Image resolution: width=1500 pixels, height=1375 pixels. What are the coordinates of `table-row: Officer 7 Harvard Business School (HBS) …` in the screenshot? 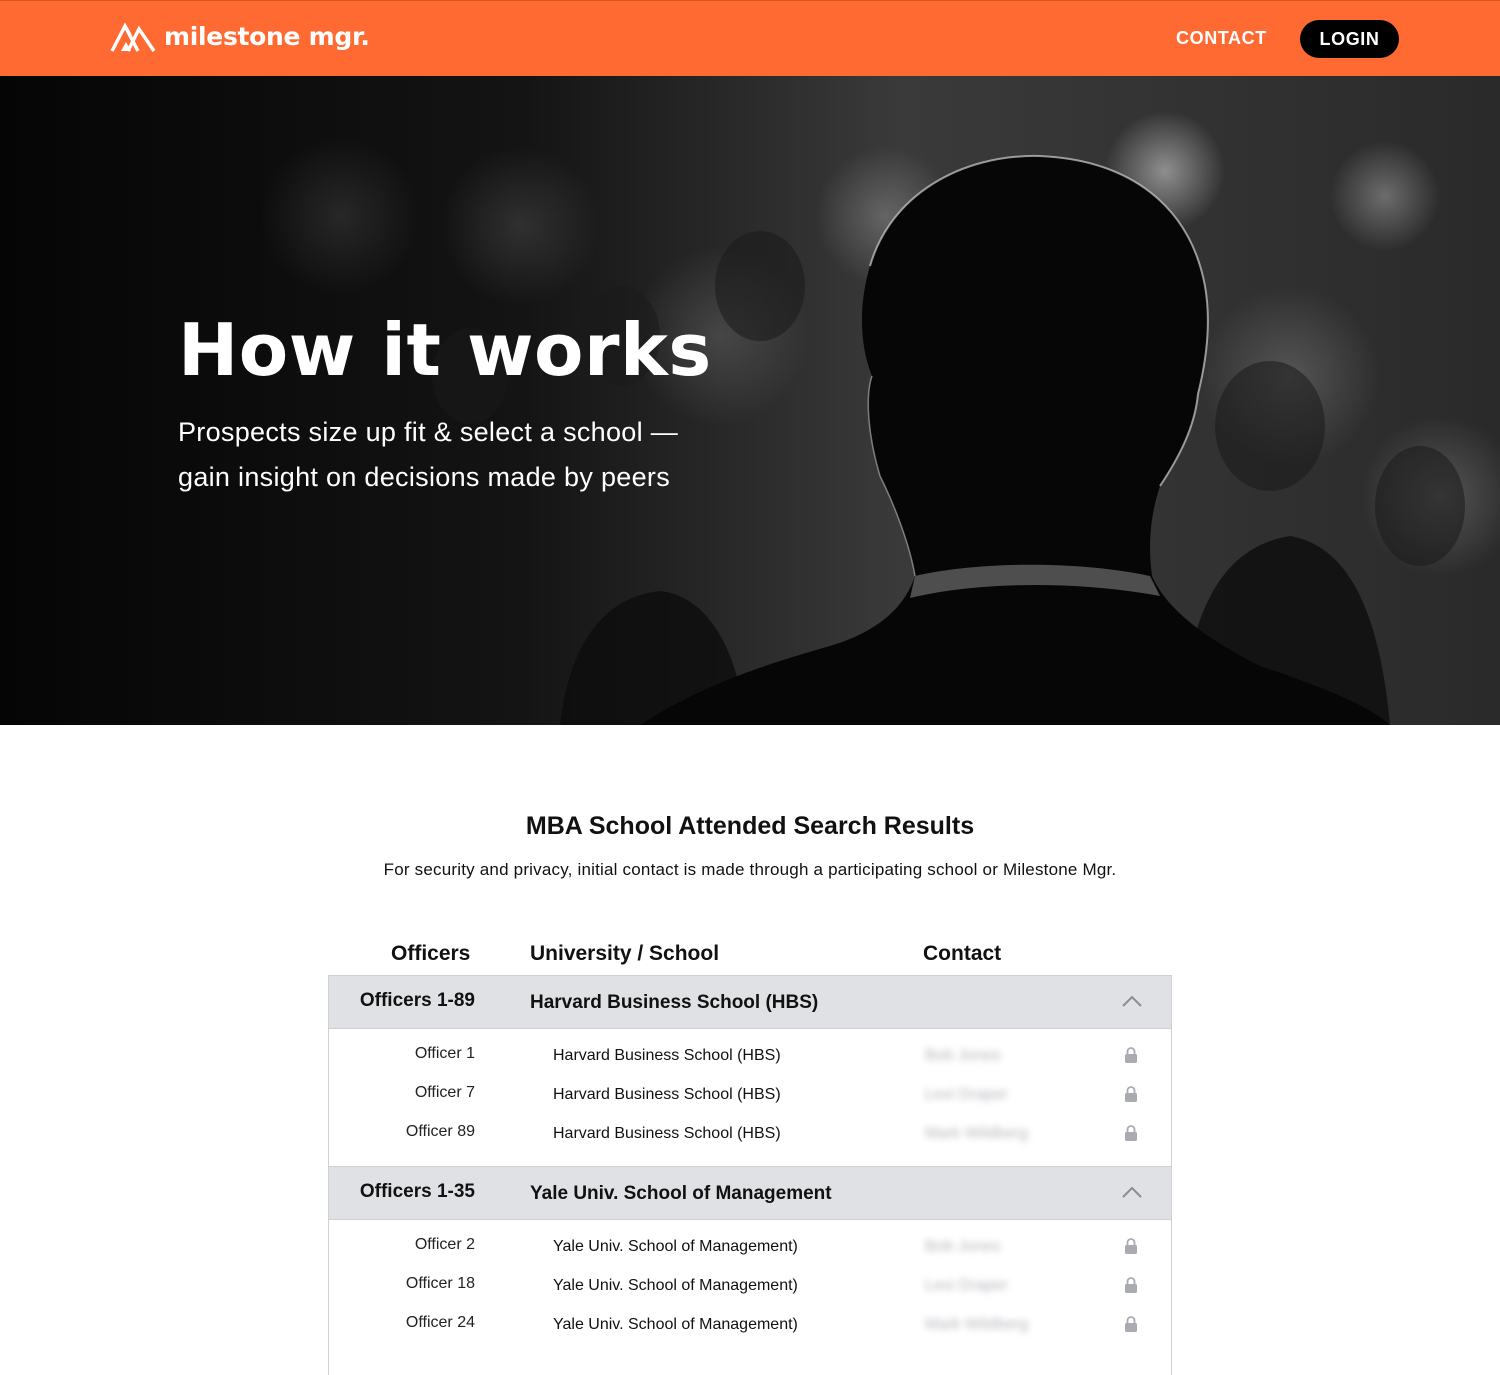 It's located at (750, 1091).